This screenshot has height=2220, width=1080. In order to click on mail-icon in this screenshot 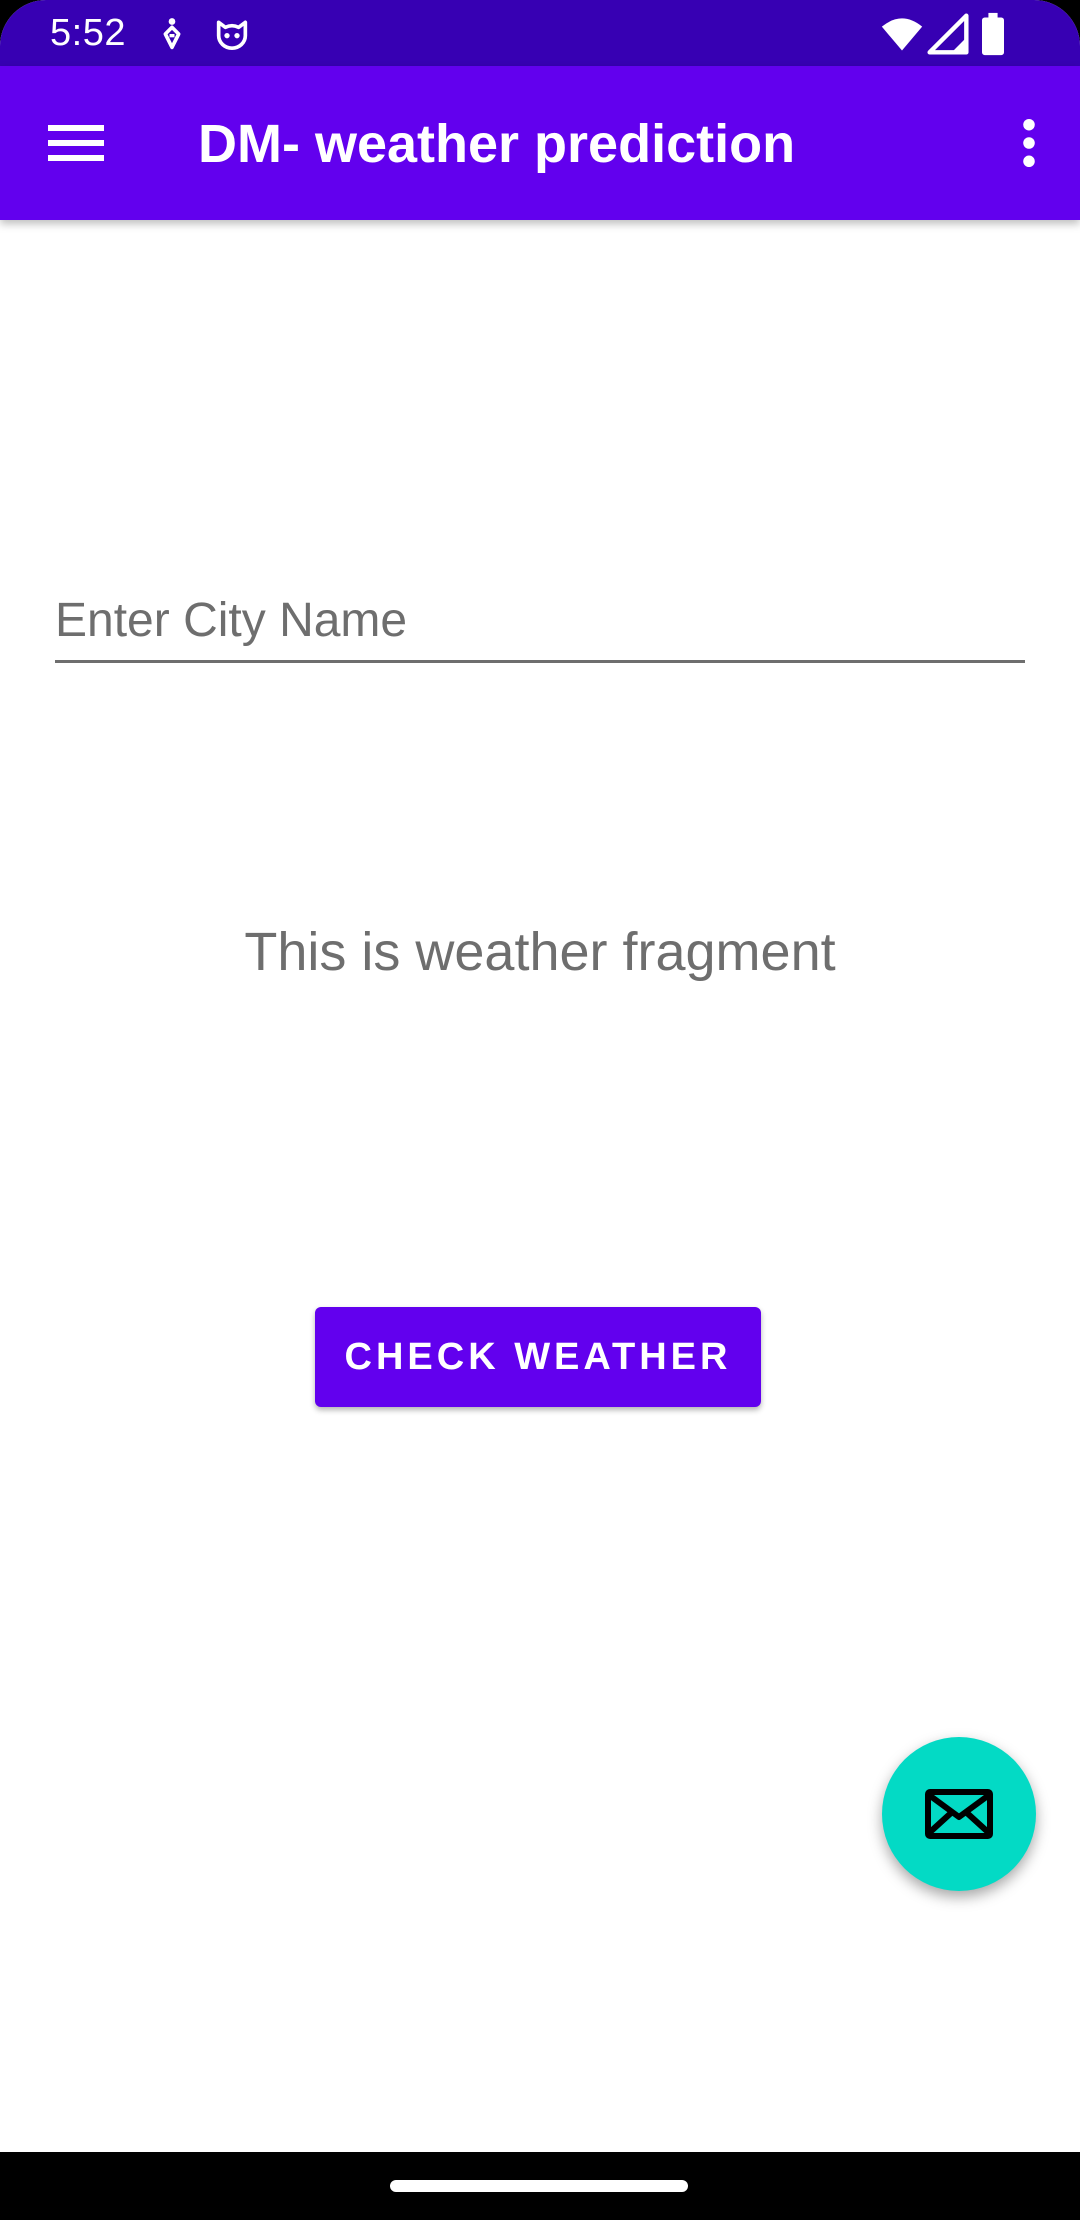, I will do `click(959, 1814)`.